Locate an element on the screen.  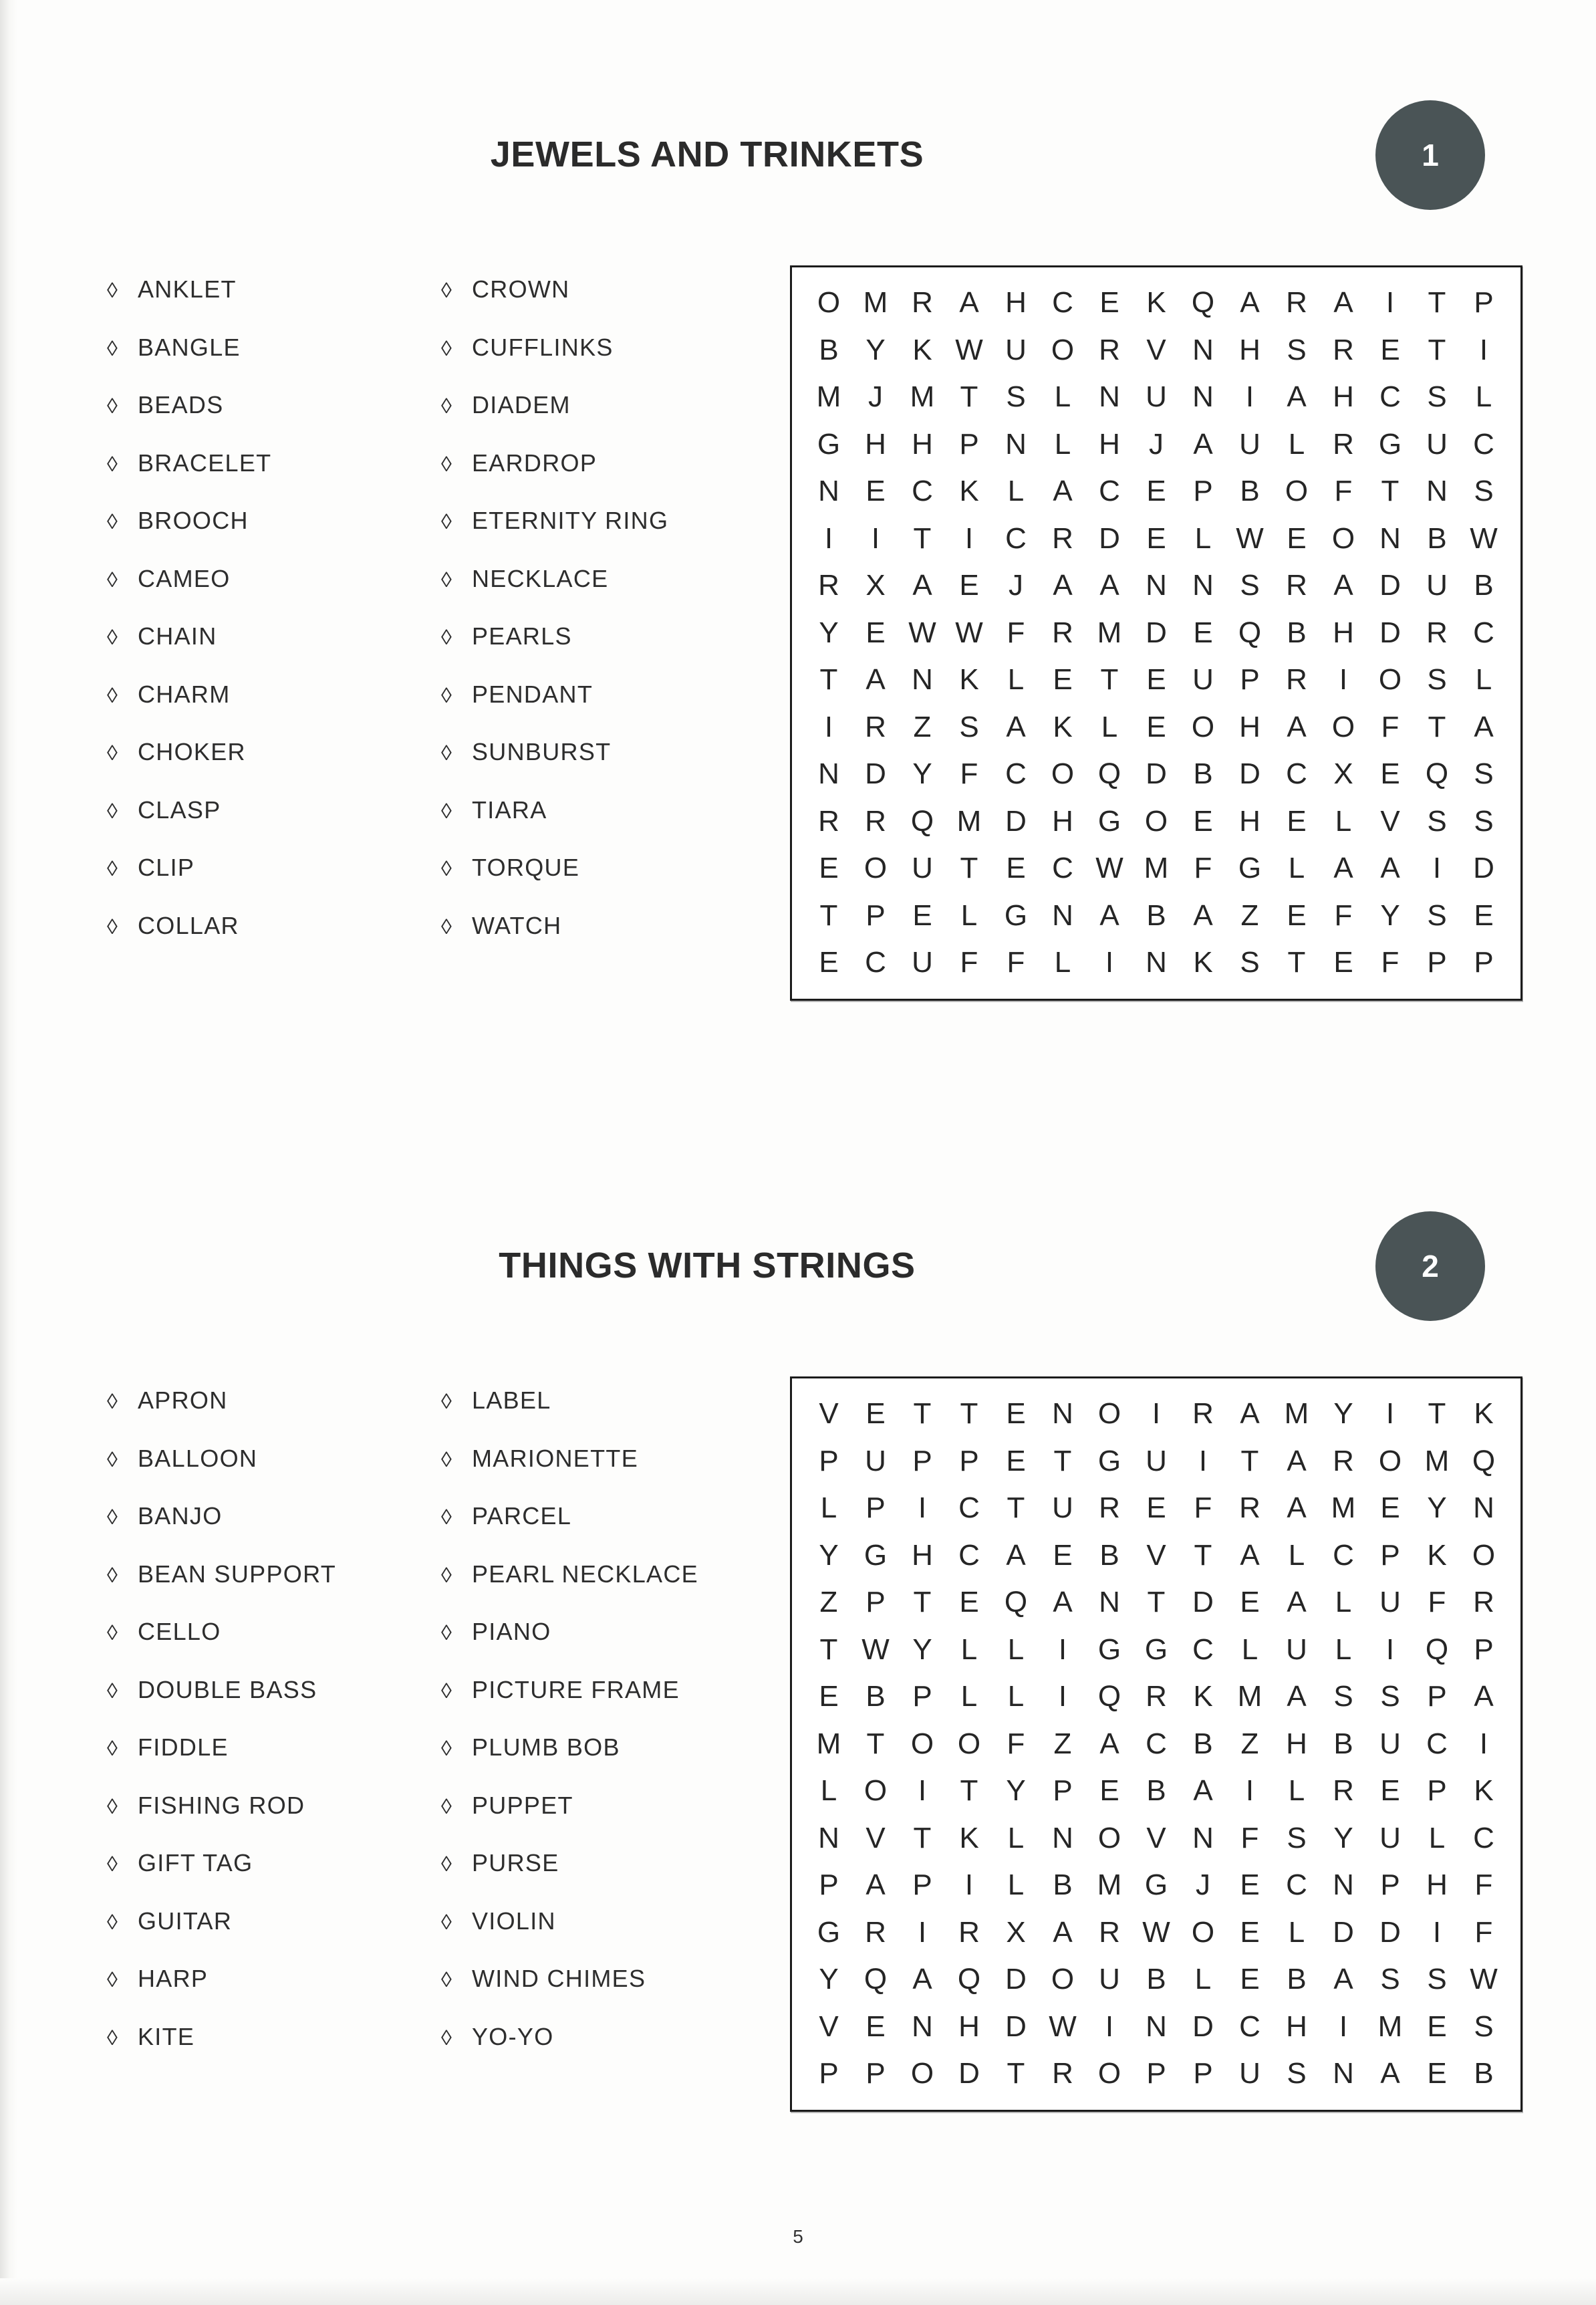
grid-cell: T is located at coordinates (1297, 963).